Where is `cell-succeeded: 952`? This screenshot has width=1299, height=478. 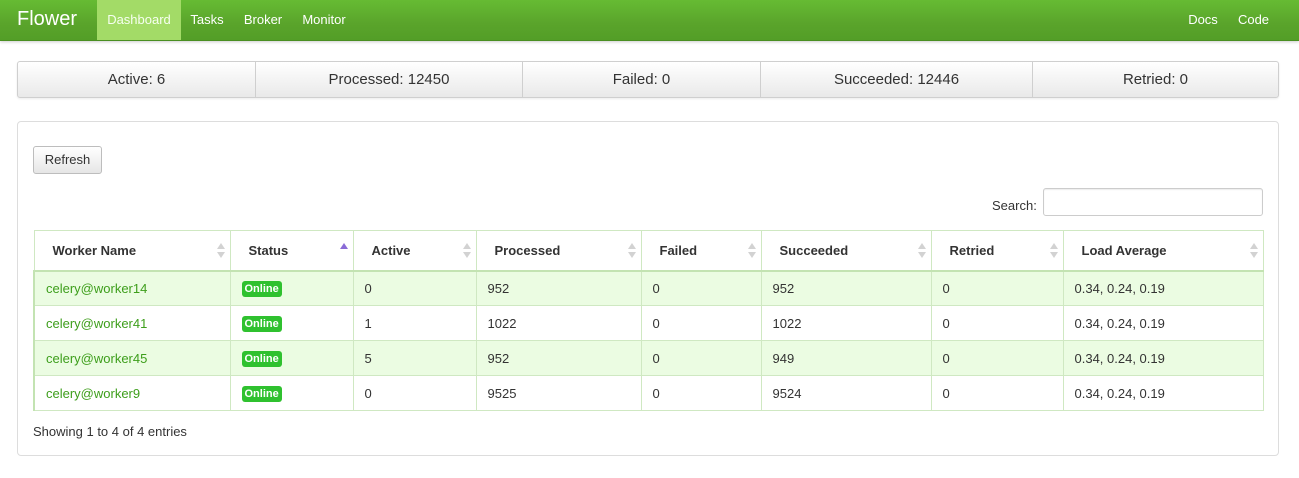 cell-succeeded: 952 is located at coordinates (846, 288).